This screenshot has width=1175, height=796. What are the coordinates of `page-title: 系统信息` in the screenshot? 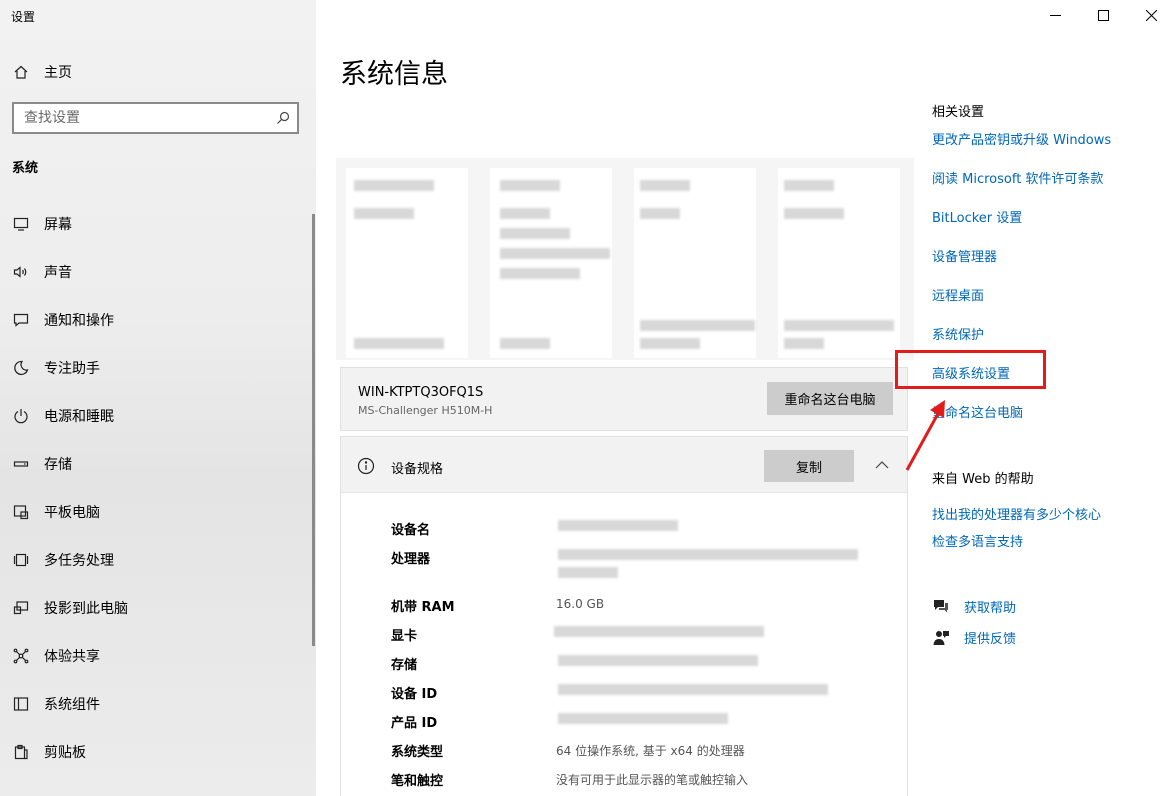 It's located at (394, 74).